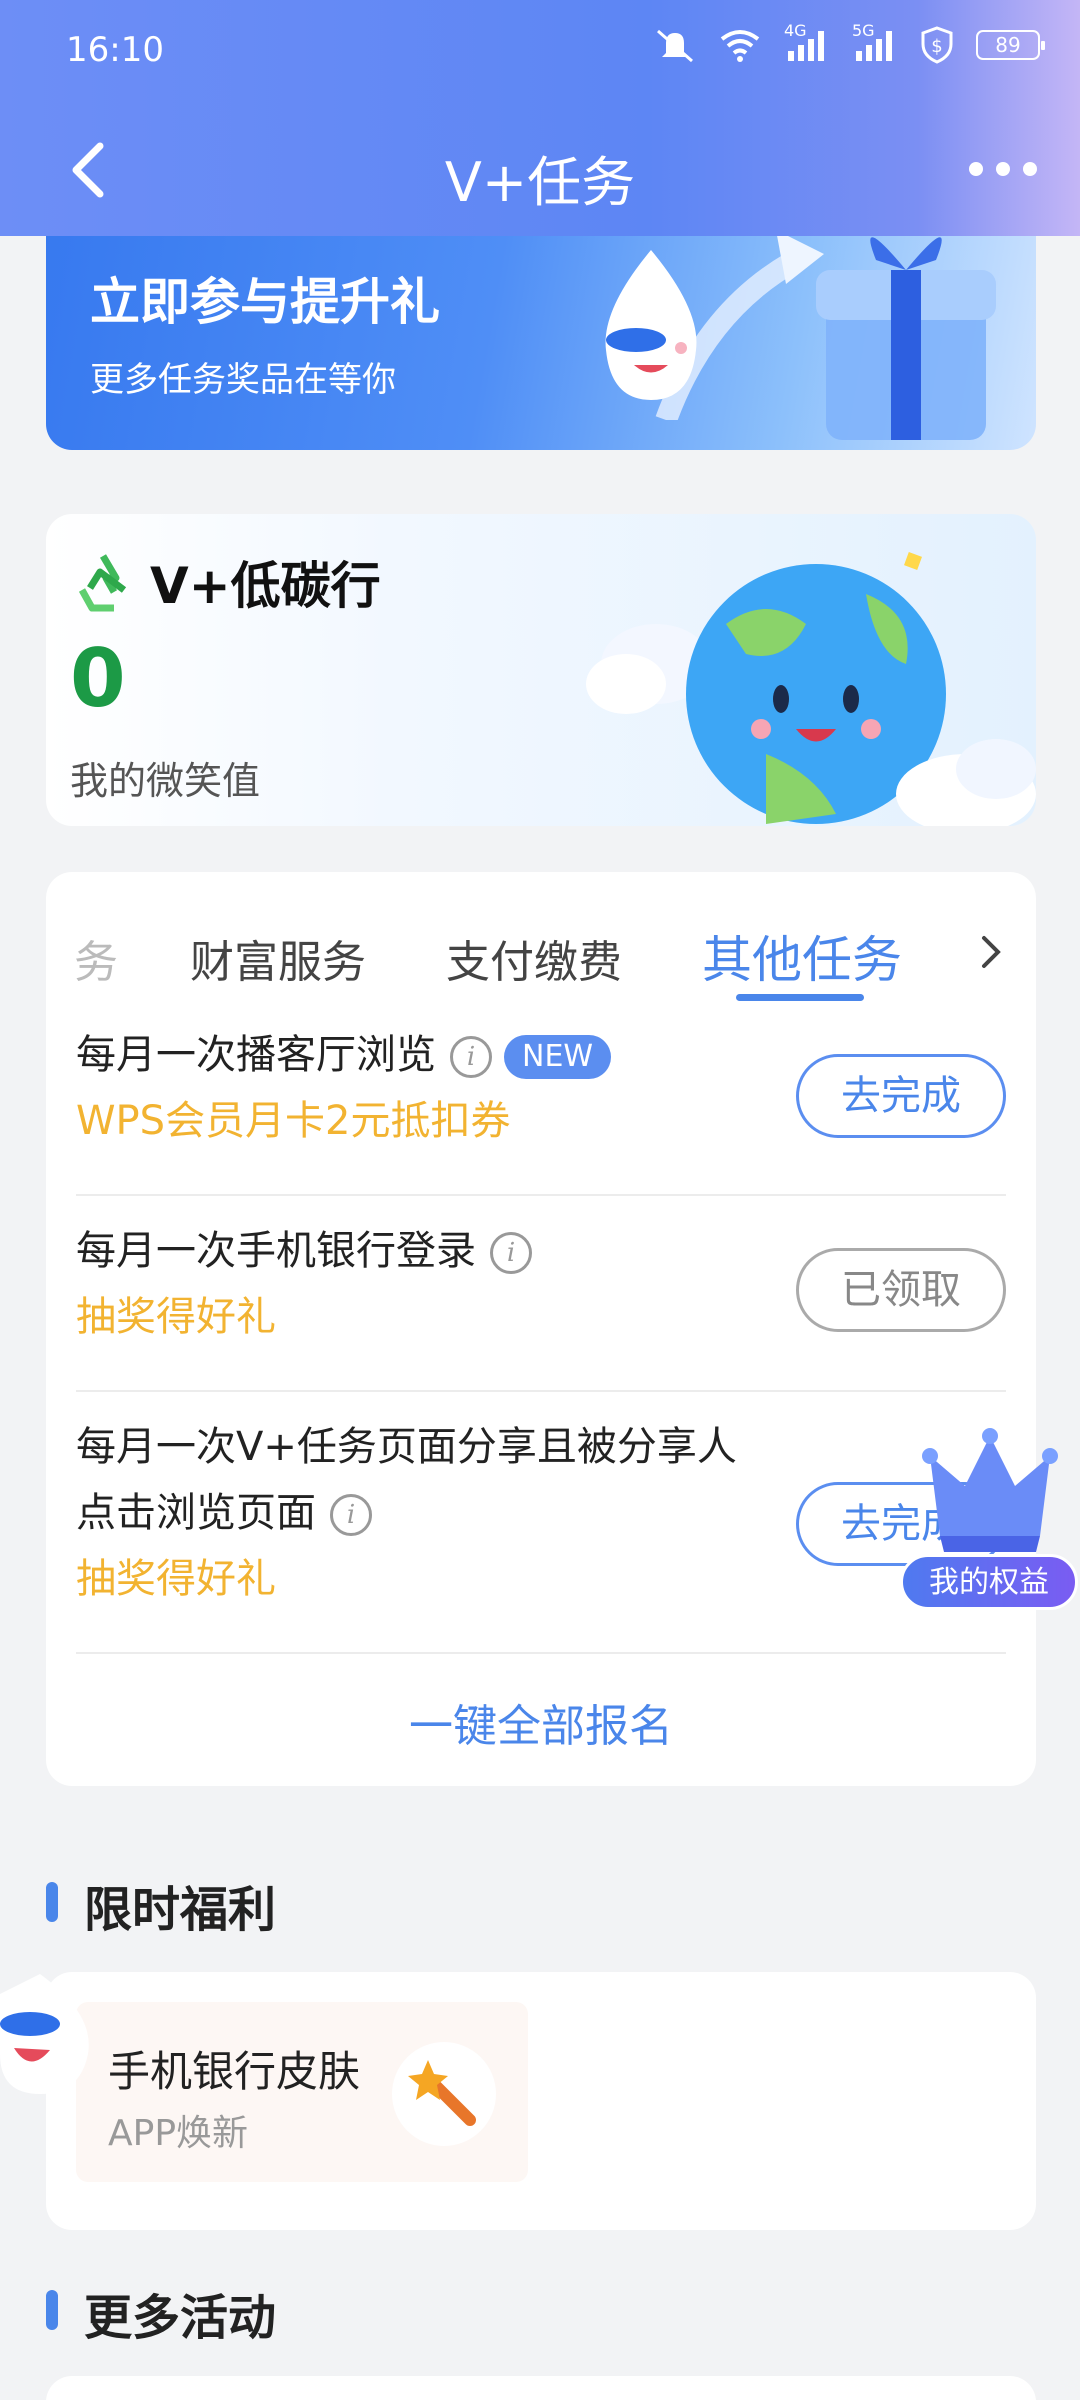  I want to click on claimed-button: 已领取, so click(901, 1290).